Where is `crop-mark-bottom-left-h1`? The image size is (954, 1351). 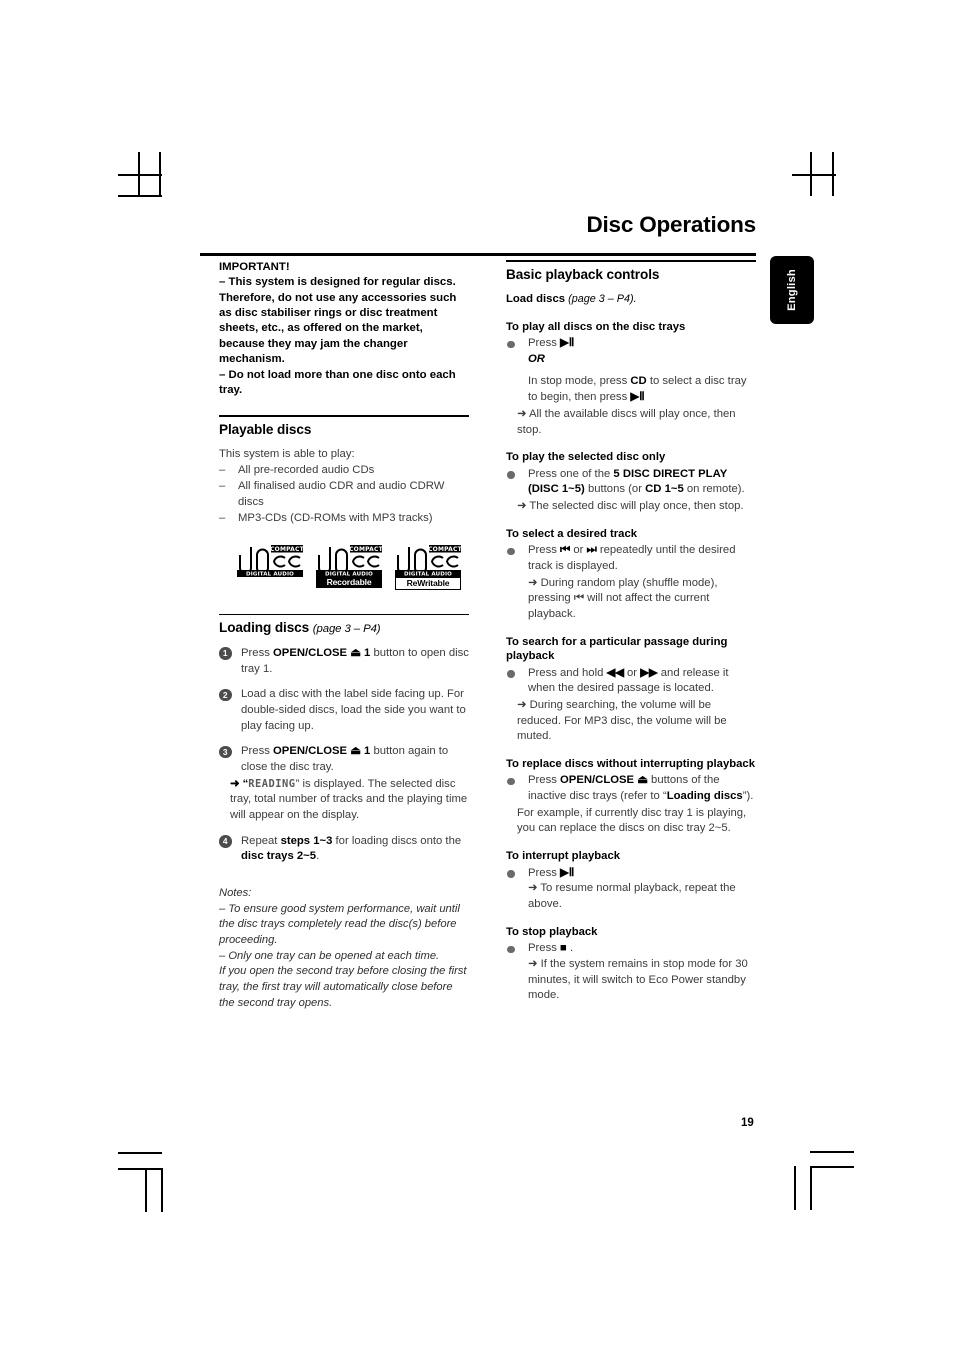 crop-mark-bottom-left-h1 is located at coordinates (140, 1153).